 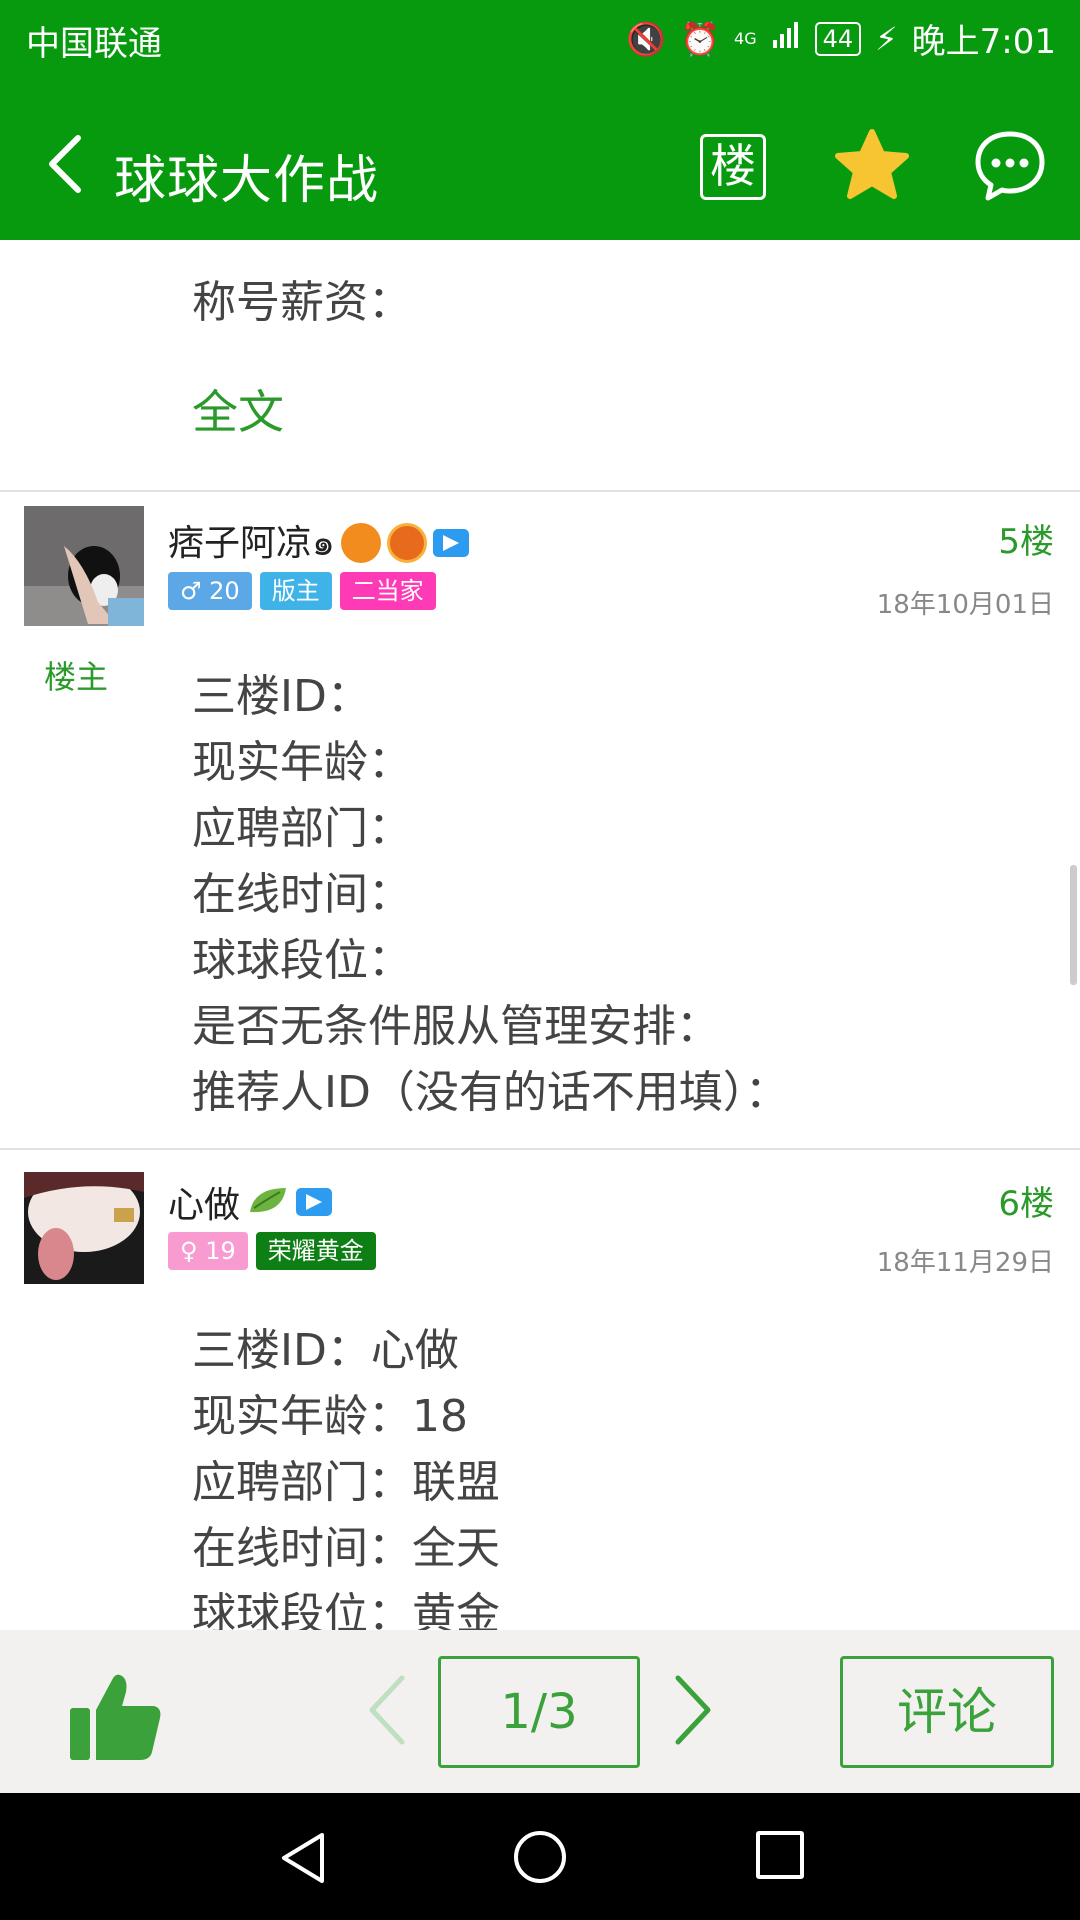 I want to click on gender-age-tag: ♂ 20, so click(x=210, y=591).